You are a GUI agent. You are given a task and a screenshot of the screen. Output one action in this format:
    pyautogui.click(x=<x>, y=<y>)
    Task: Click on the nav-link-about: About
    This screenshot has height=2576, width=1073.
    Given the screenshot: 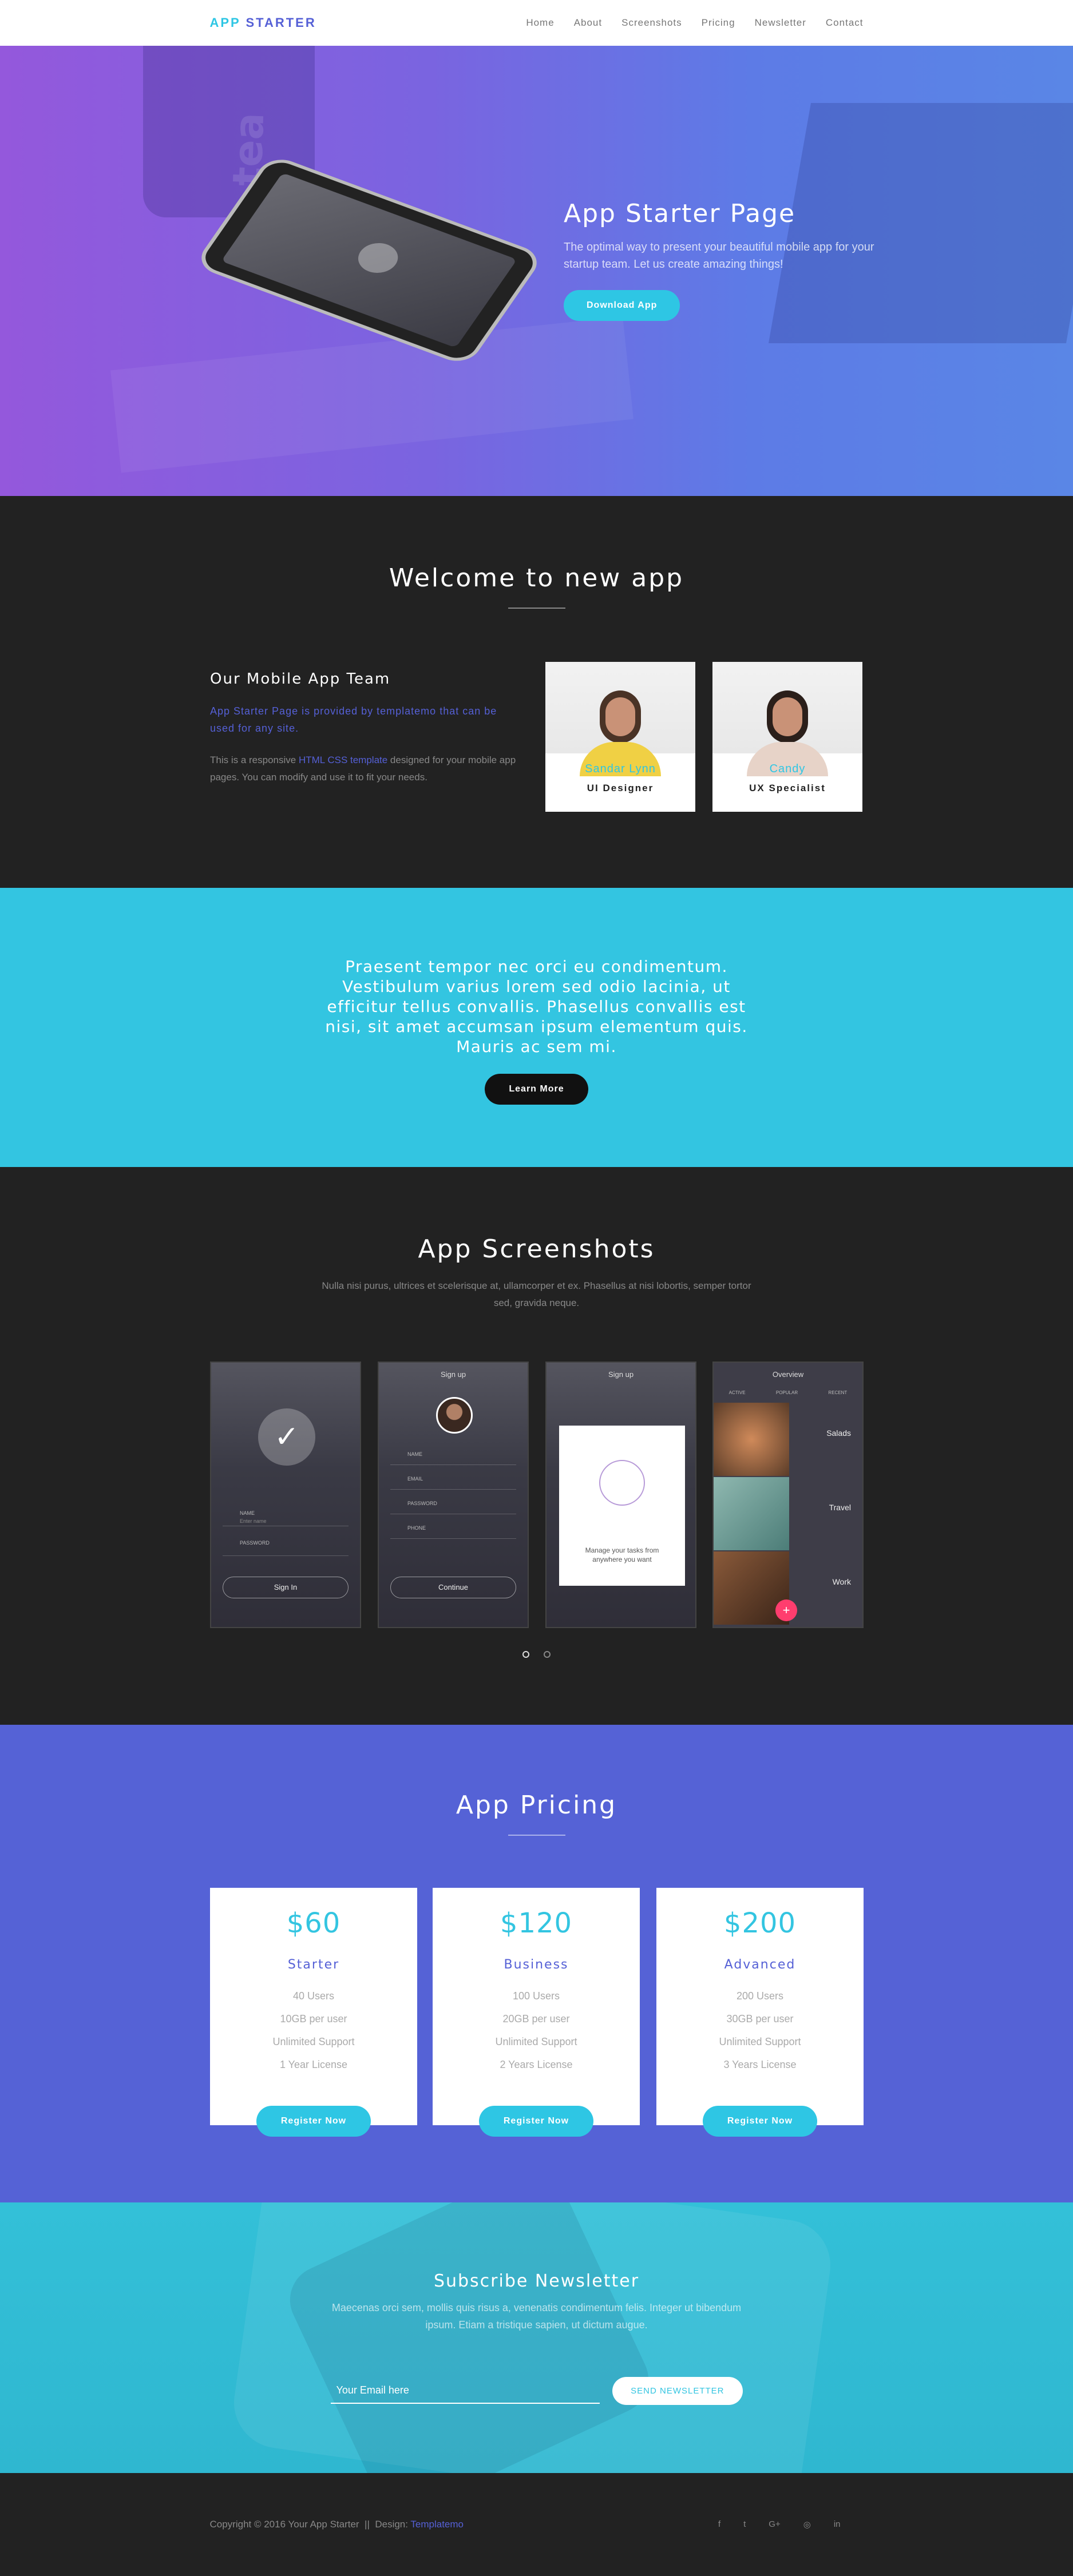 What is the action you would take?
    pyautogui.click(x=588, y=23)
    